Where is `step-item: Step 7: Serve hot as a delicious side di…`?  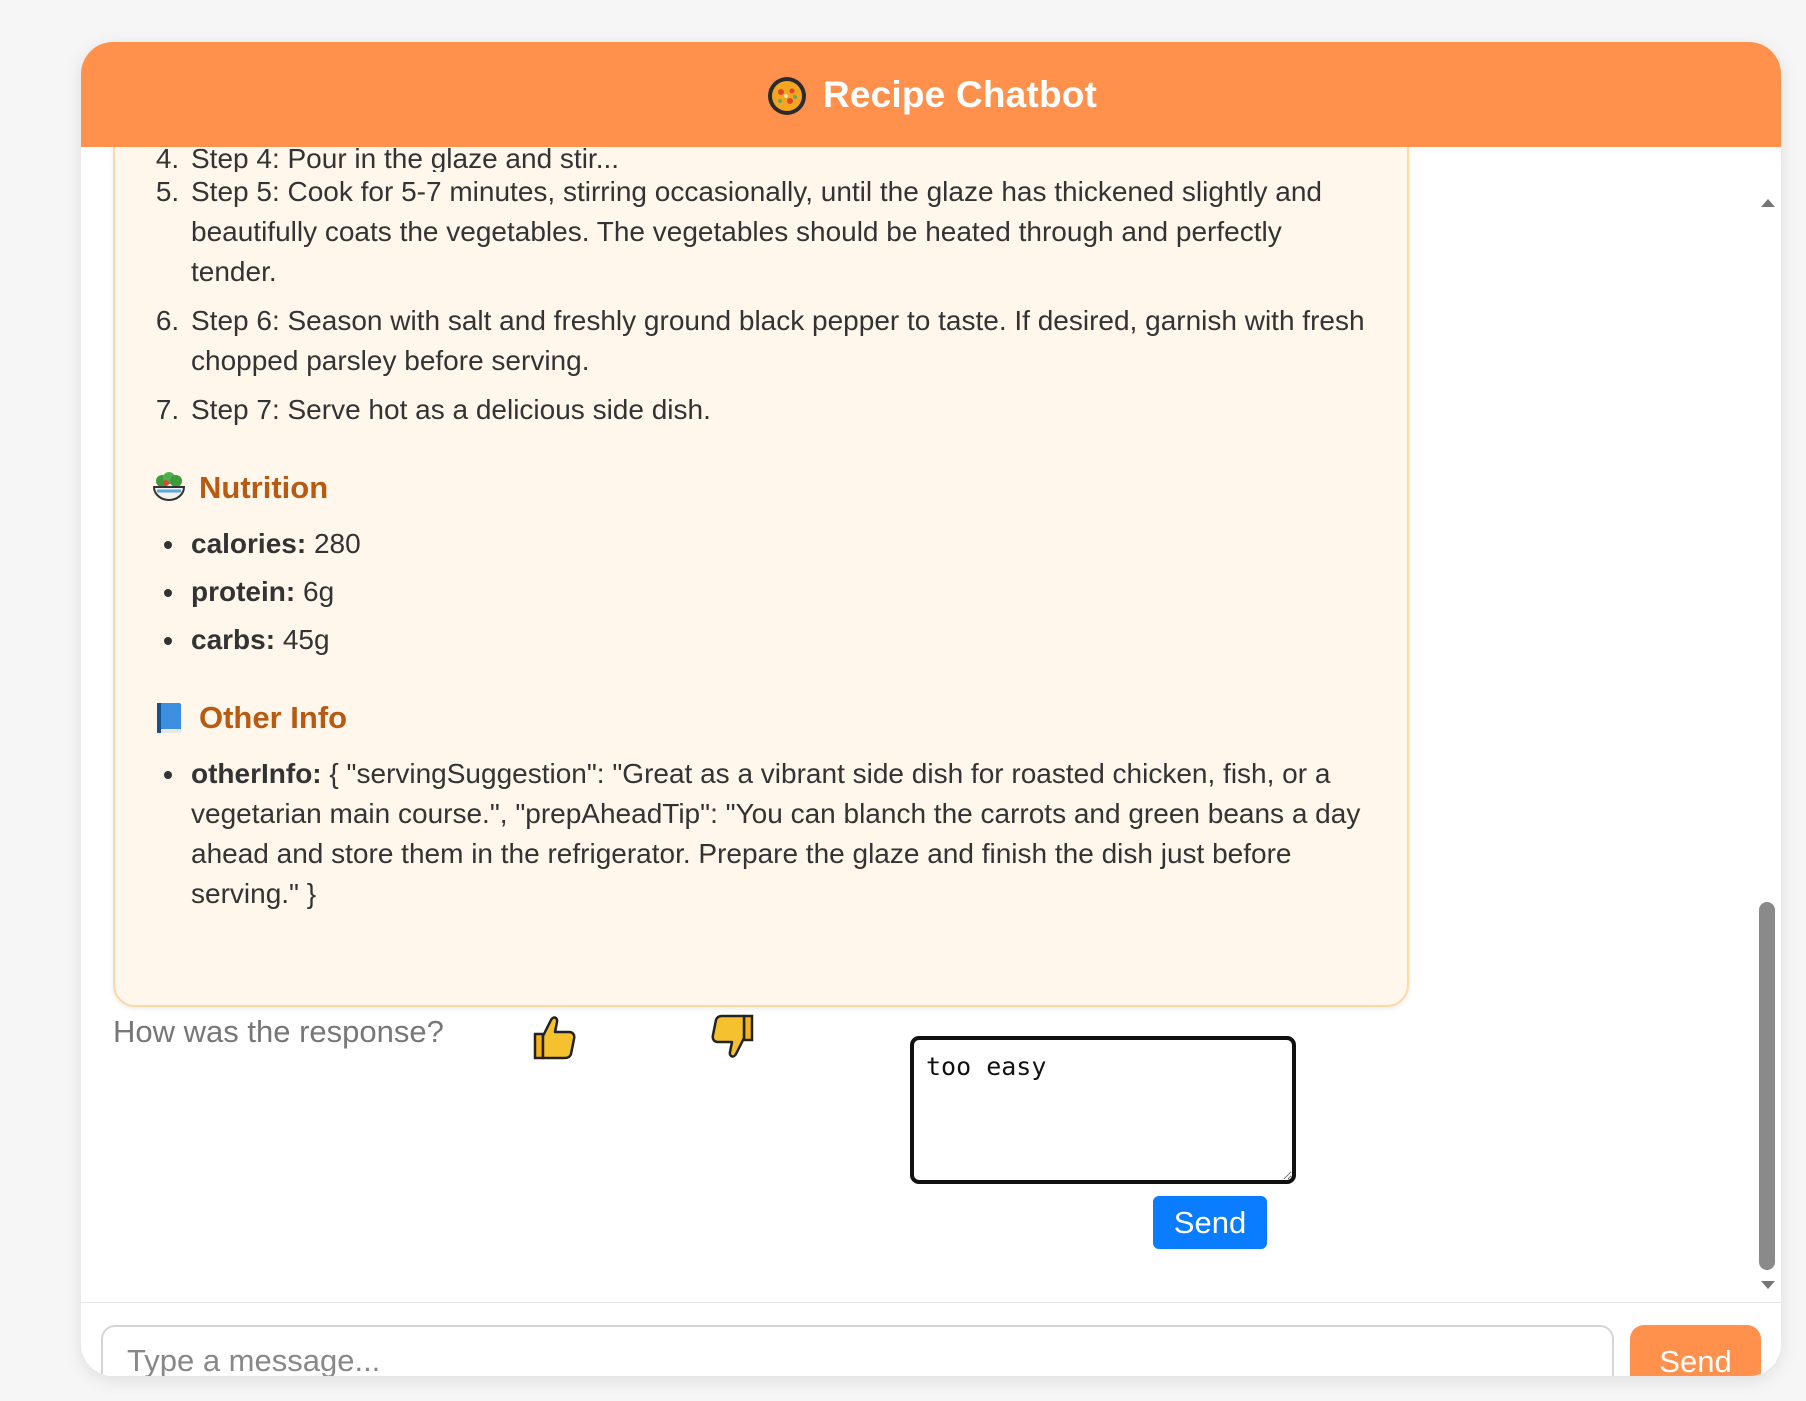 step-item: Step 7: Serve hot as a delicious side di… is located at coordinates (779, 410).